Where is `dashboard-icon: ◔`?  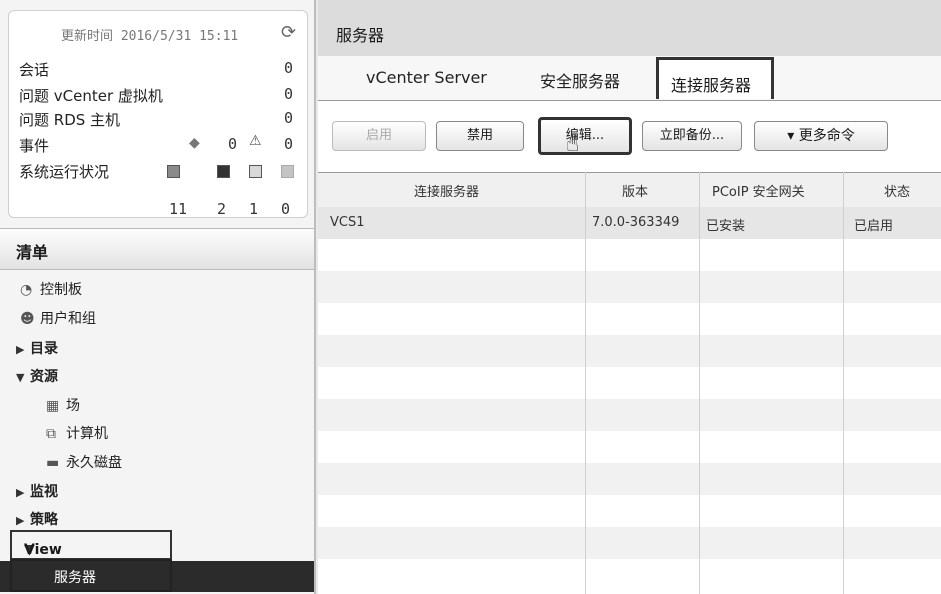 dashboard-icon: ◔ is located at coordinates (26, 290).